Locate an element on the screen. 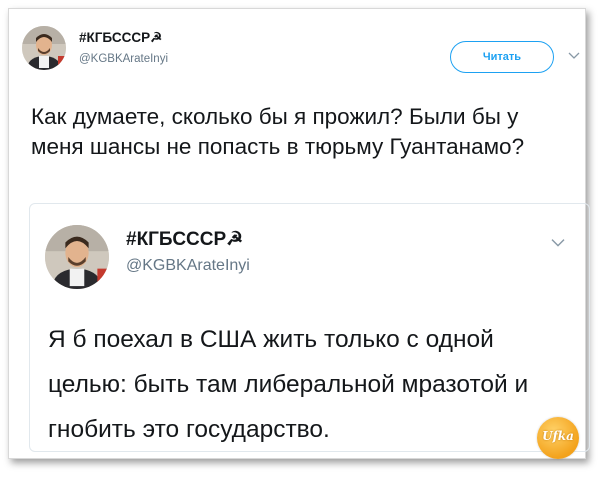 The image size is (601, 479). quoted-handle: @KGBKArateInyi is located at coordinates (188, 266).